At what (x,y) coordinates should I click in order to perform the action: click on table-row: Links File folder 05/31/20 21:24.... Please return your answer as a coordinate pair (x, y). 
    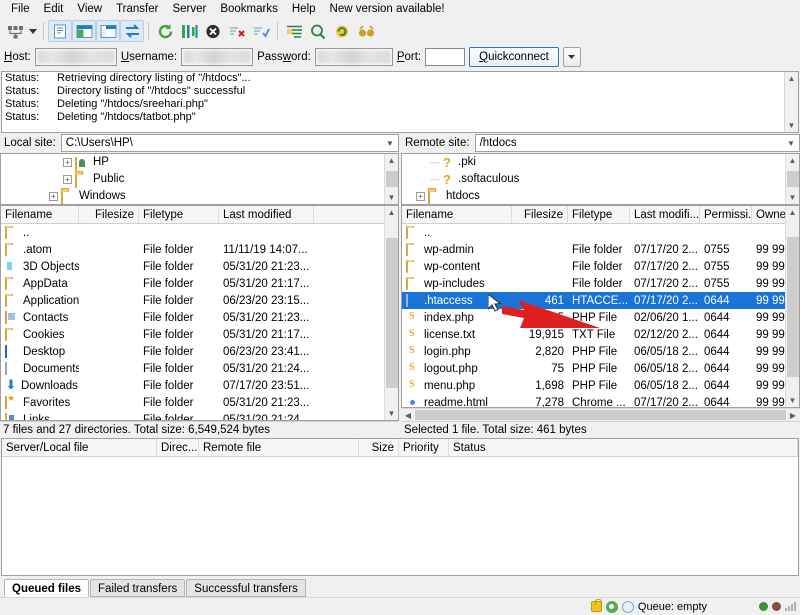
    Looking at the image, I should click on (199, 415).